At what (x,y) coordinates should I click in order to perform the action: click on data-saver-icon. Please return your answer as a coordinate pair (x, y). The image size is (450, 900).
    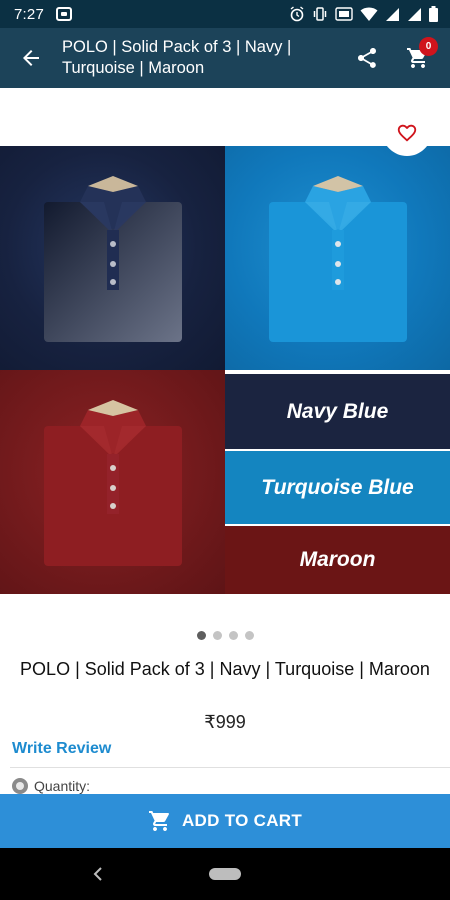
    Looking at the image, I should click on (344, 14).